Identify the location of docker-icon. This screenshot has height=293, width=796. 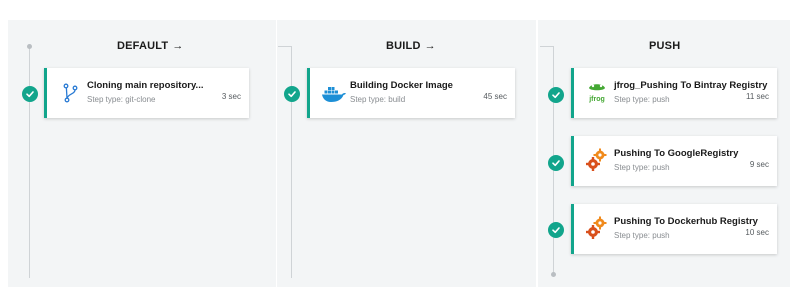
(334, 93).